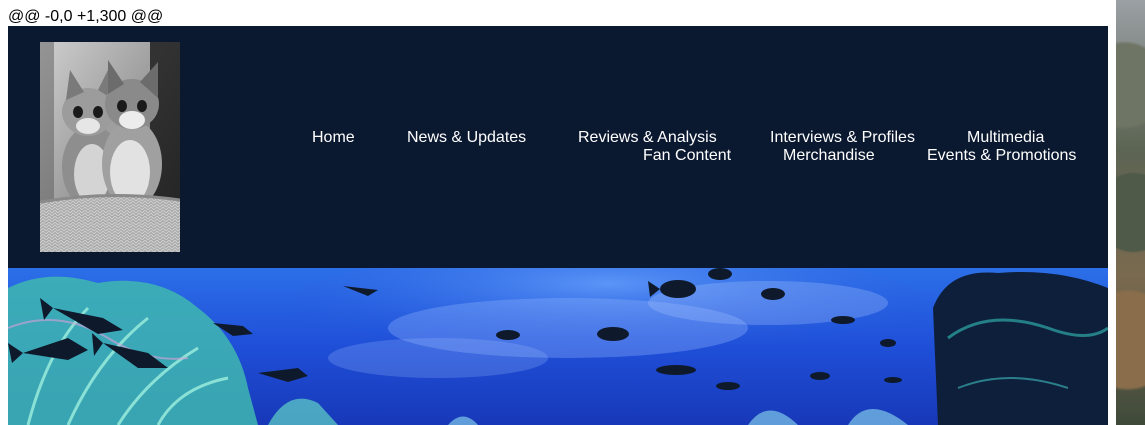 This screenshot has height=425, width=1145. Describe the element at coordinates (829, 156) in the screenshot. I see `nav-merchandise: Merchandise` at that location.